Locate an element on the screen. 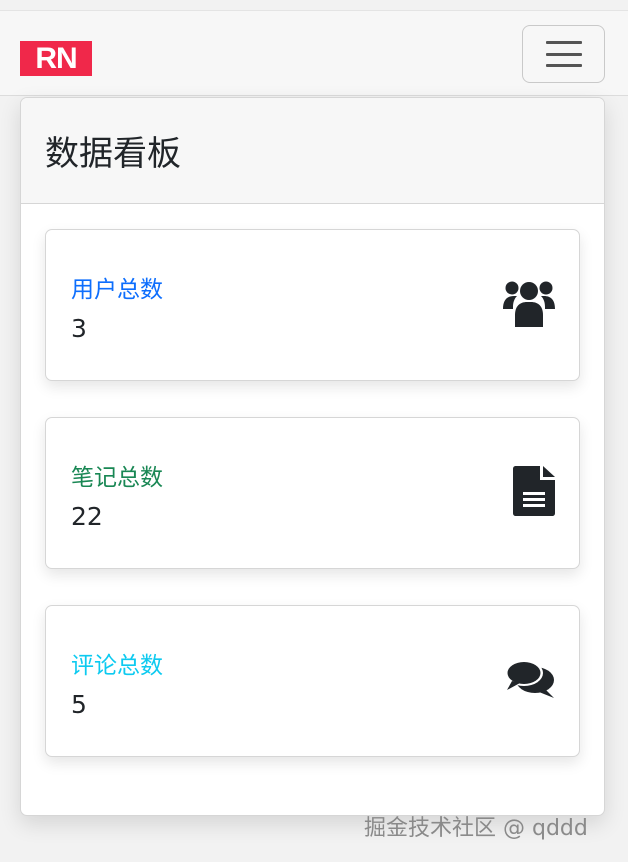 Image resolution: width=628 pixels, height=862 pixels. stat-value: 22 is located at coordinates (87, 516).